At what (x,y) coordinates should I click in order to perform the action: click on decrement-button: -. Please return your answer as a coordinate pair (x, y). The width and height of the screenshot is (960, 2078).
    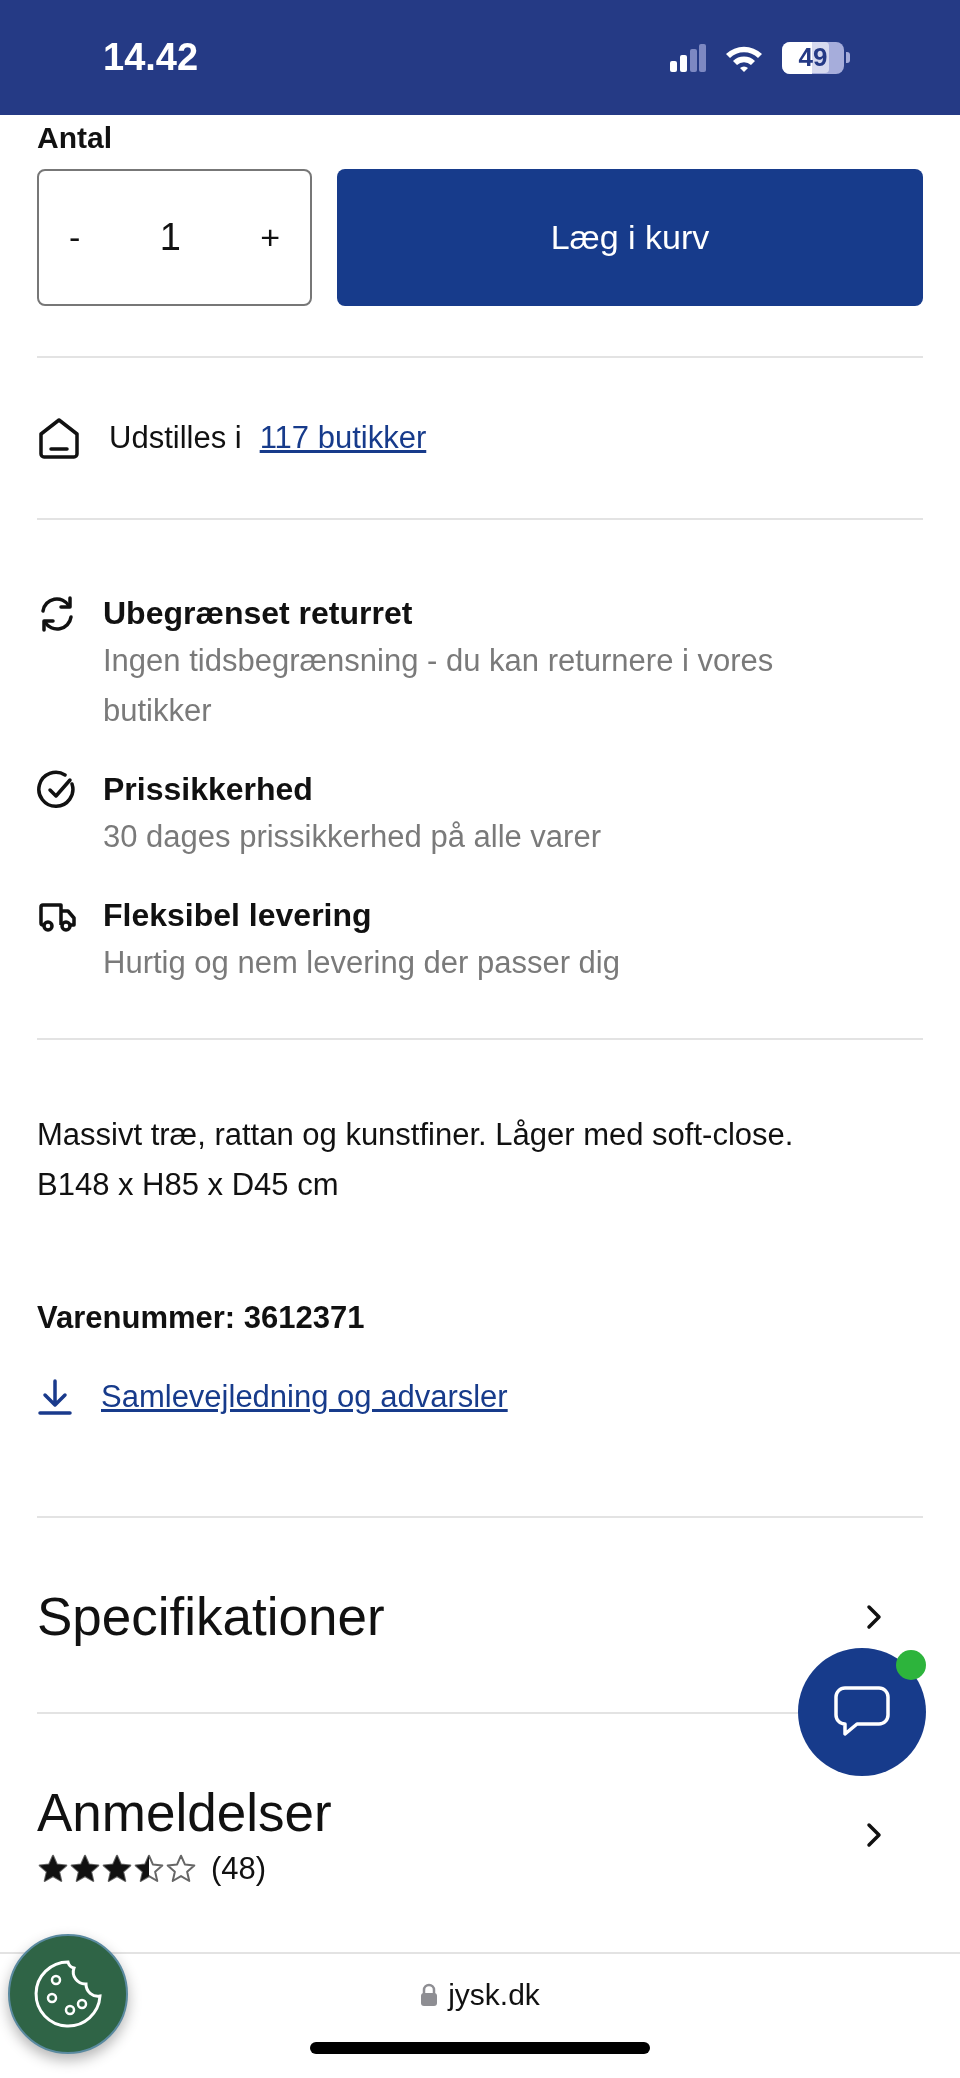
    Looking at the image, I should click on (75, 237).